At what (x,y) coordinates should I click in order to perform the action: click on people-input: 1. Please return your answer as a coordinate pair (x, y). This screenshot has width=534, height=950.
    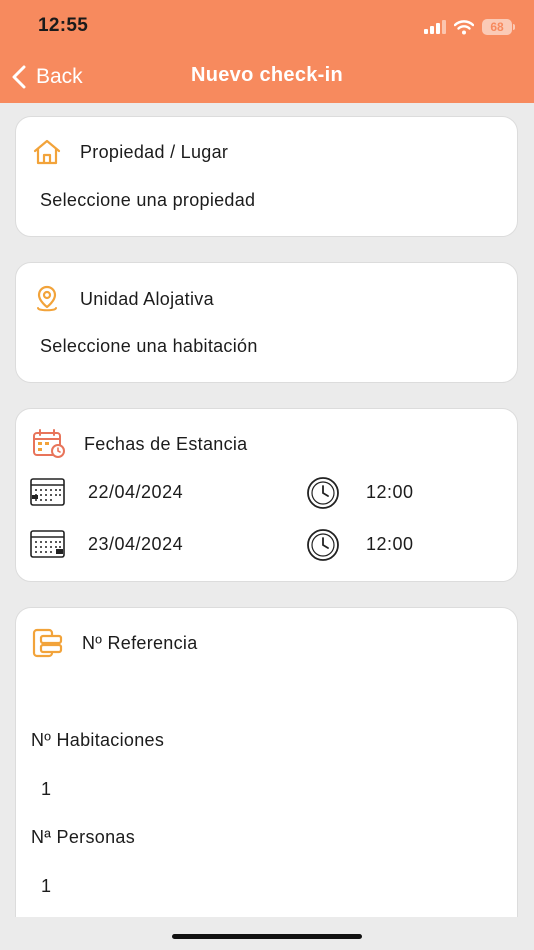
    Looking at the image, I should click on (46, 886).